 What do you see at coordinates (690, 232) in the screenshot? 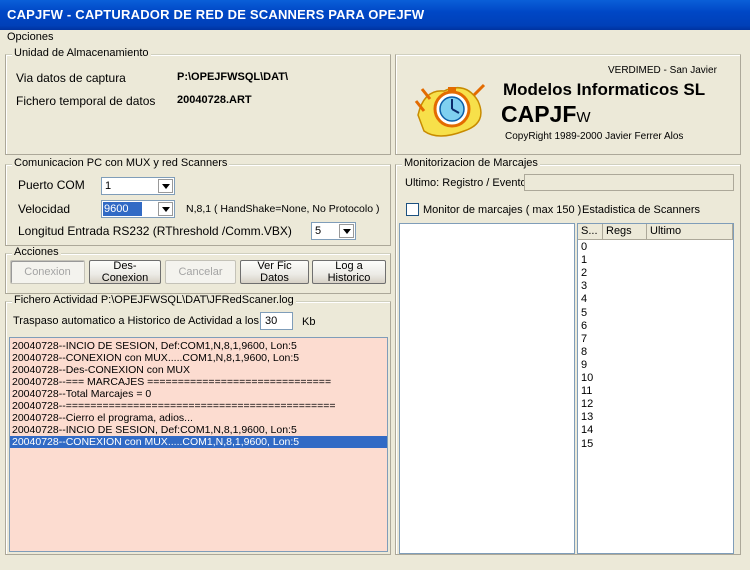
I see `grid-header-ultimo: Ultimo` at bounding box center [690, 232].